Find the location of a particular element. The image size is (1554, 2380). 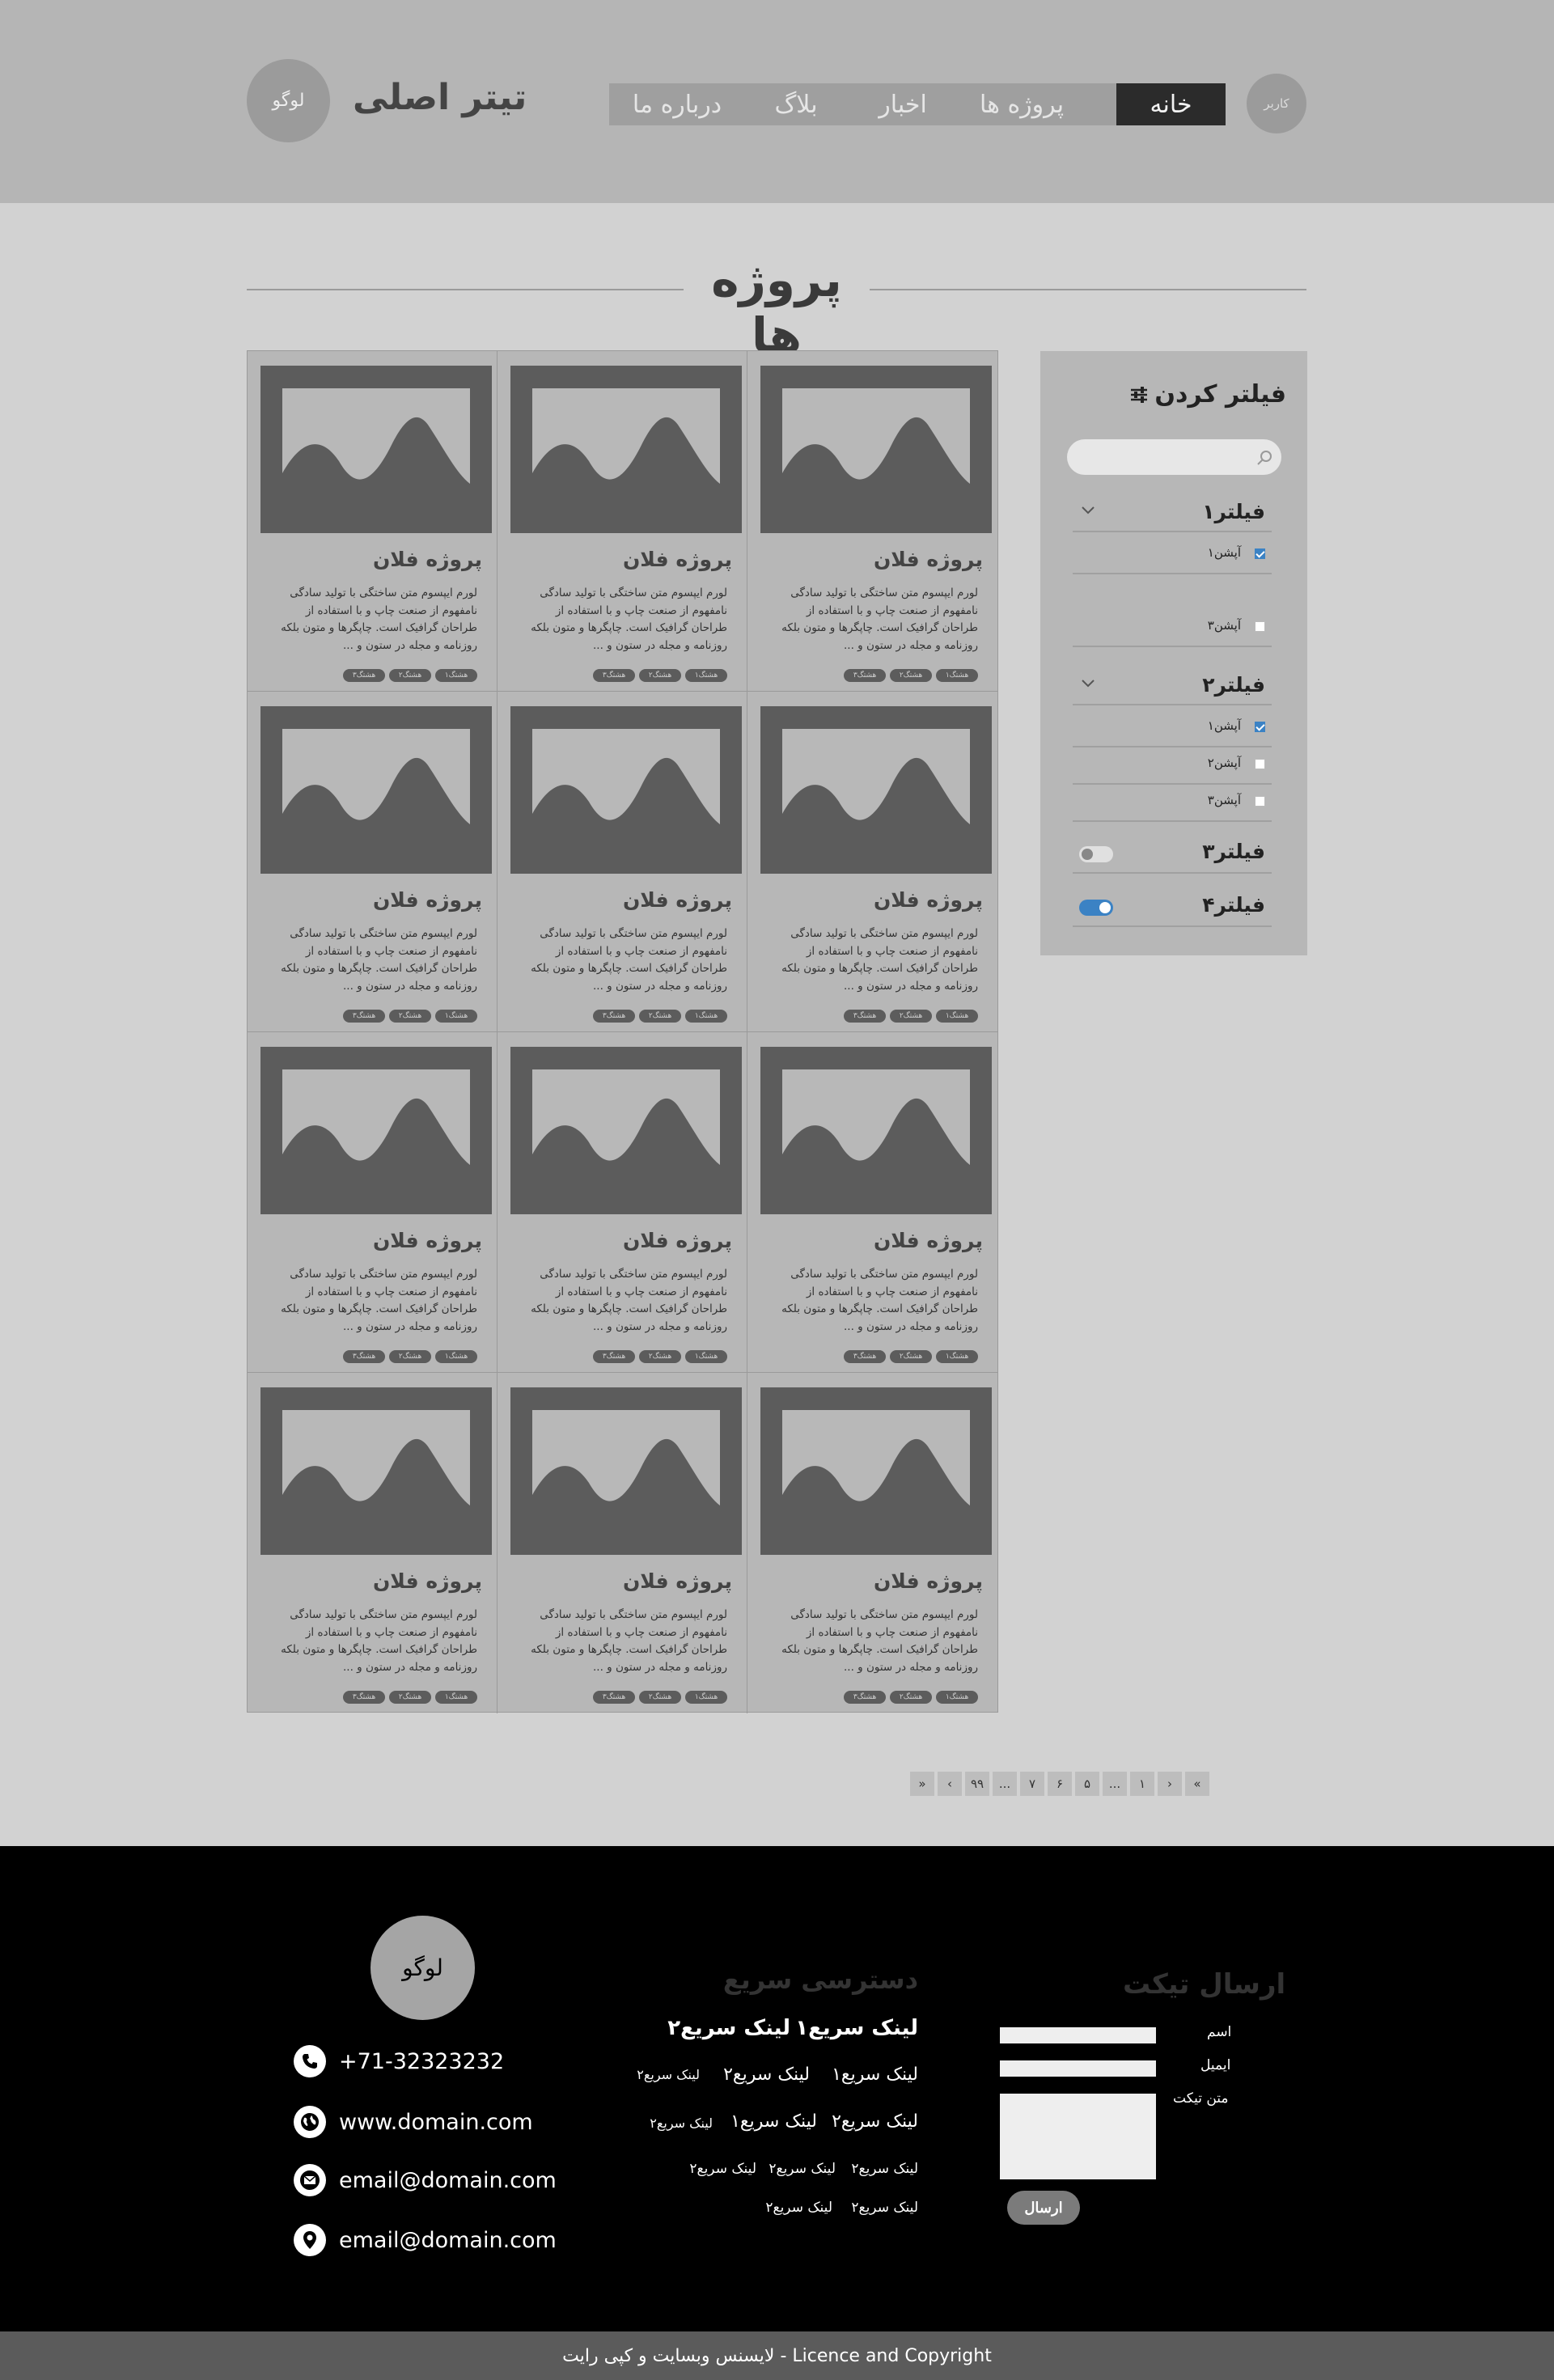

ticket-name-input is located at coordinates (1078, 2035).